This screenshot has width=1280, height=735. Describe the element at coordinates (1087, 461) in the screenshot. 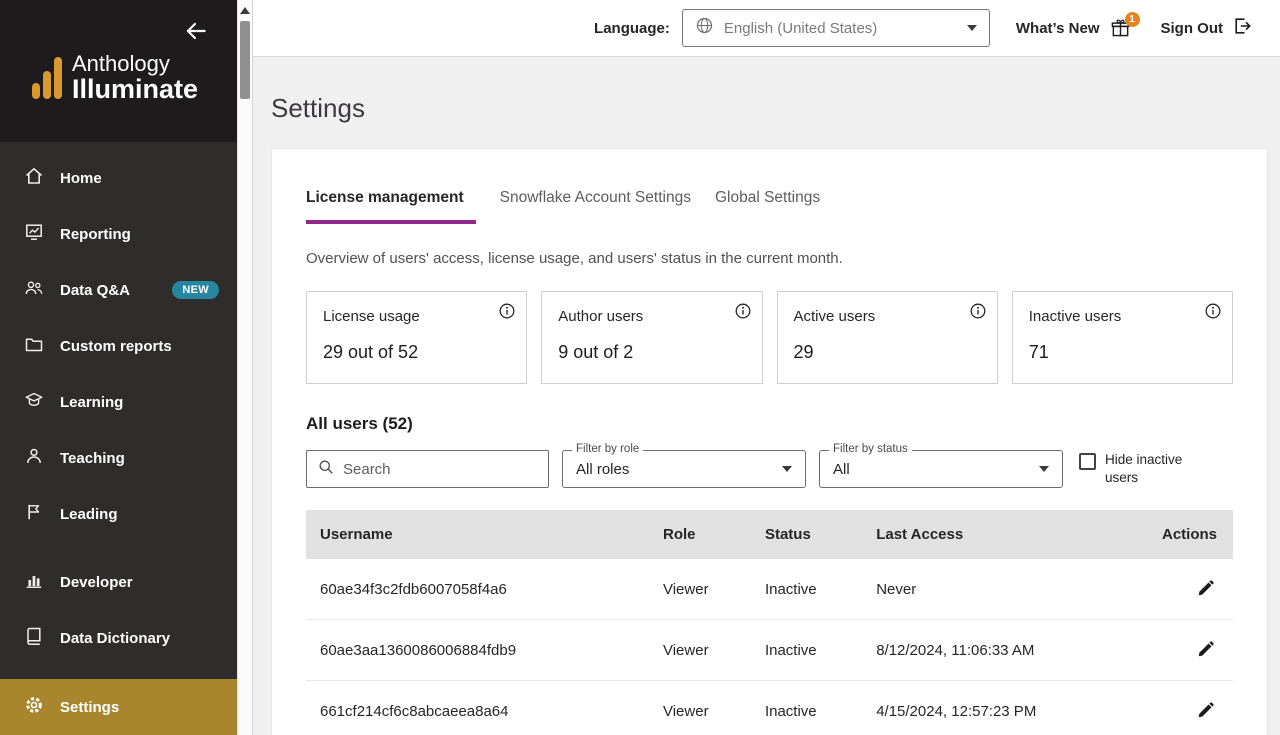

I see `checkbox-box` at that location.